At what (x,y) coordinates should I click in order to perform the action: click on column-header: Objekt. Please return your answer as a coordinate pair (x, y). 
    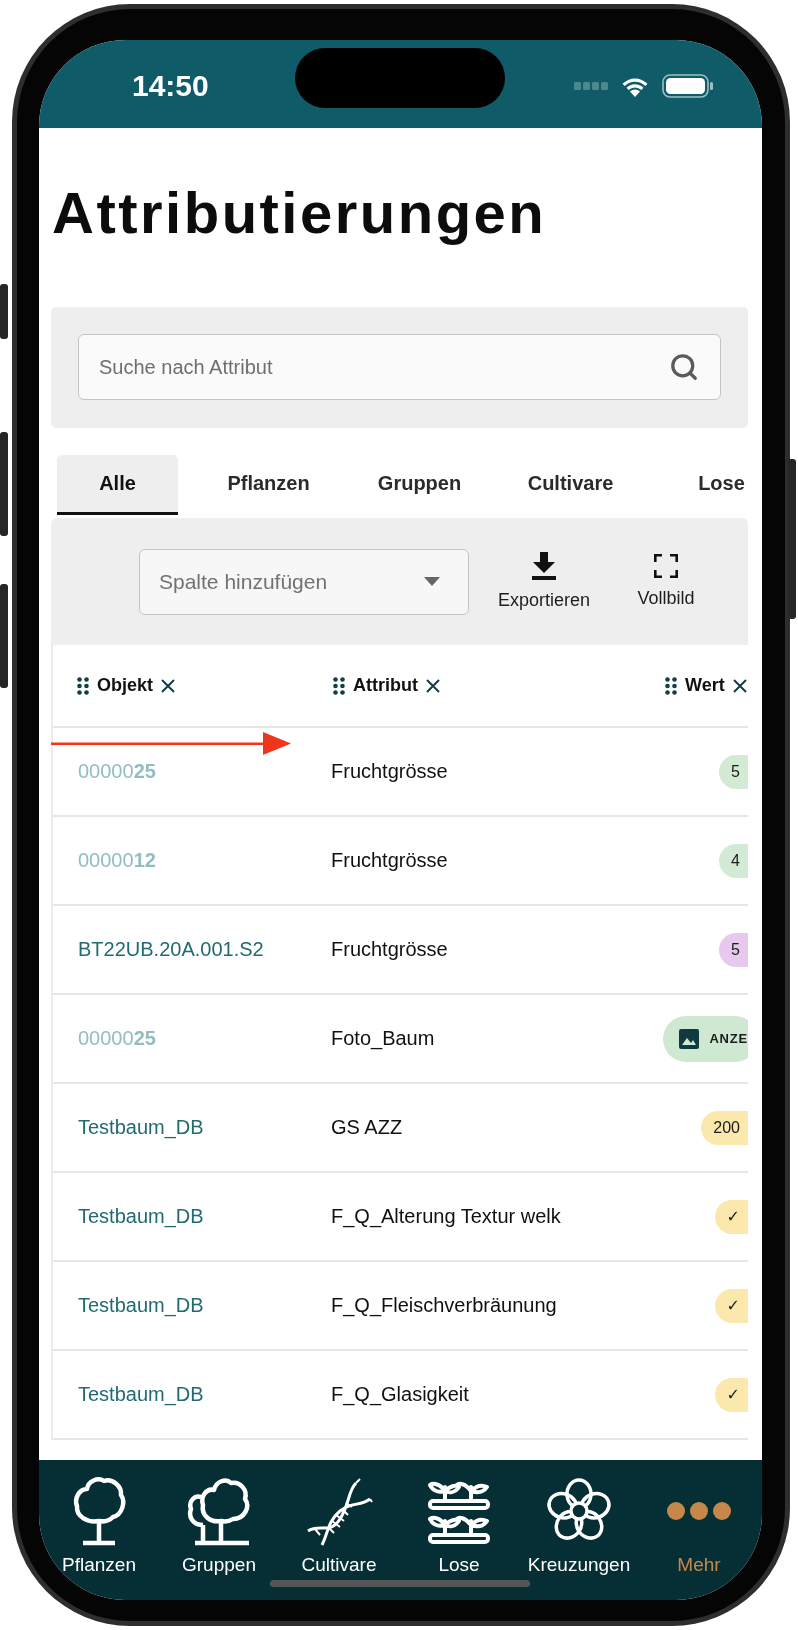
    Looking at the image, I should click on (125, 685).